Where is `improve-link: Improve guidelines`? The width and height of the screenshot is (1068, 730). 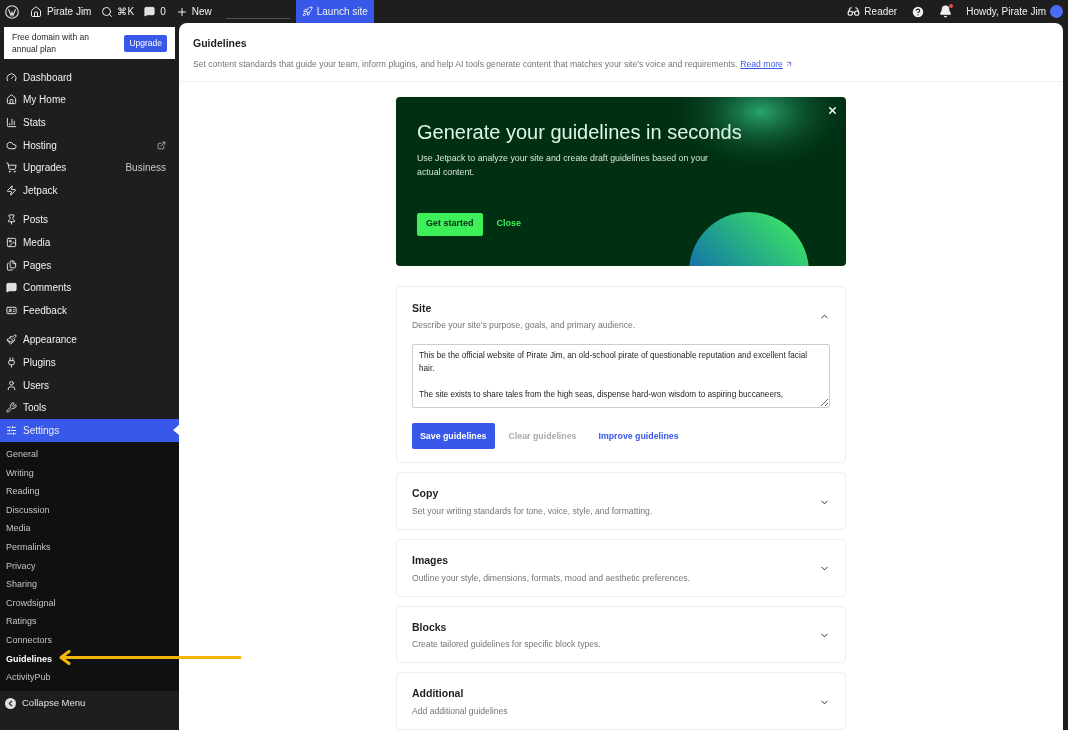 improve-link: Improve guidelines is located at coordinates (638, 436).